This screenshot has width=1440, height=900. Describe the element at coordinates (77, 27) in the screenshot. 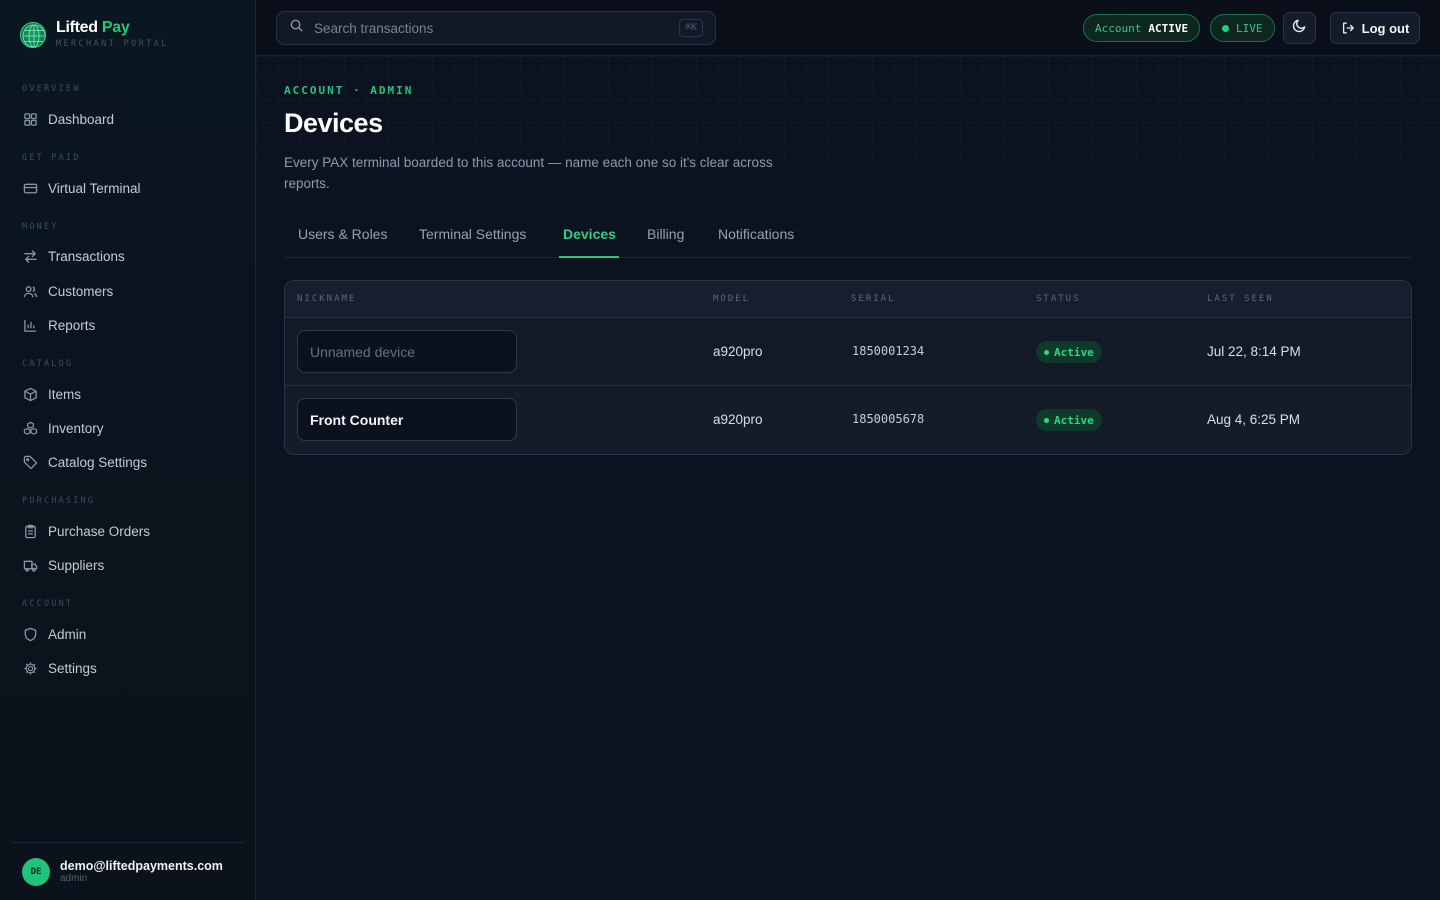

I see `brand-name-part1: Lifted` at that location.